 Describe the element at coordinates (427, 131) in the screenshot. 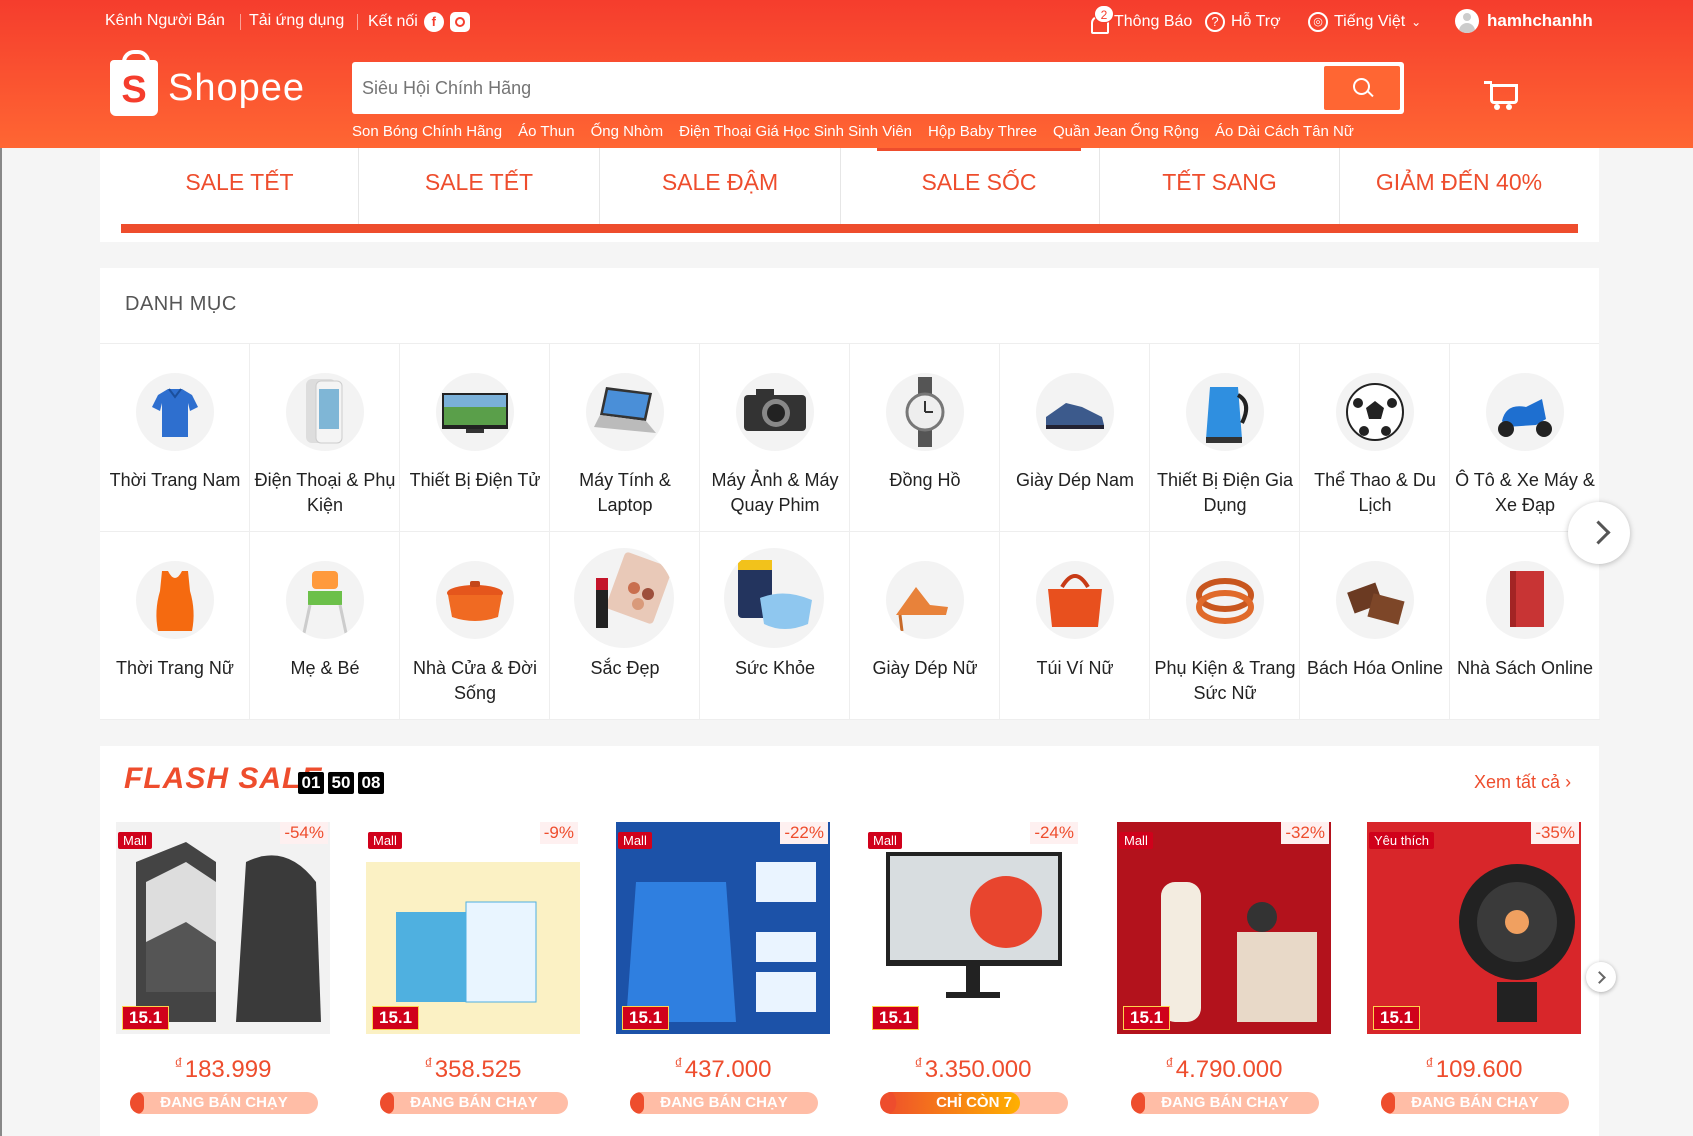

I see `suggestion-link: Son Bóng Chính Hãng` at that location.